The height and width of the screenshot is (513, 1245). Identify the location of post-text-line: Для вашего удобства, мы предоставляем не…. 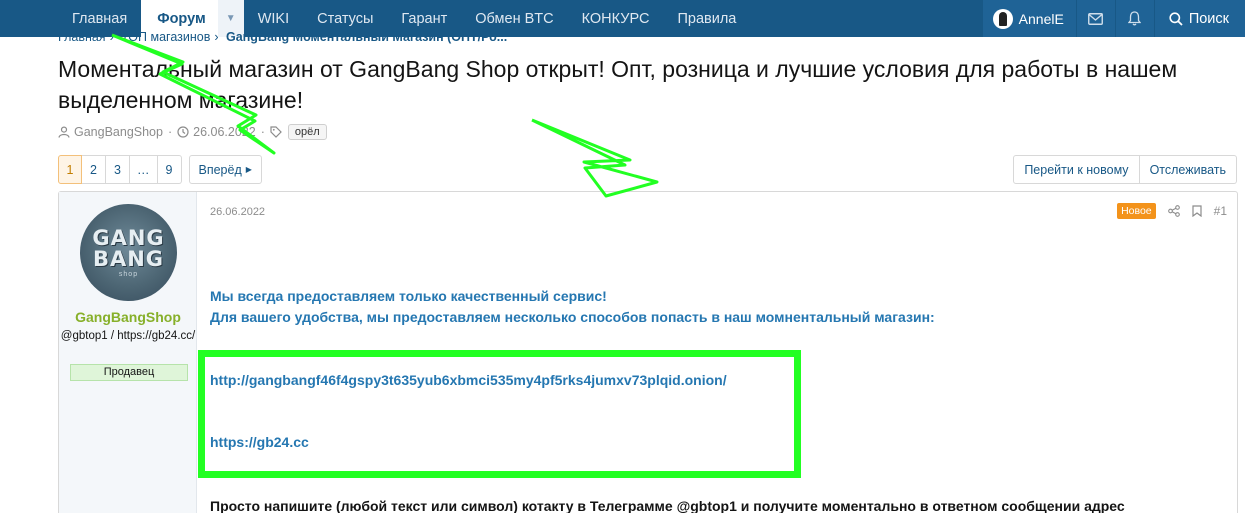
(572, 317).